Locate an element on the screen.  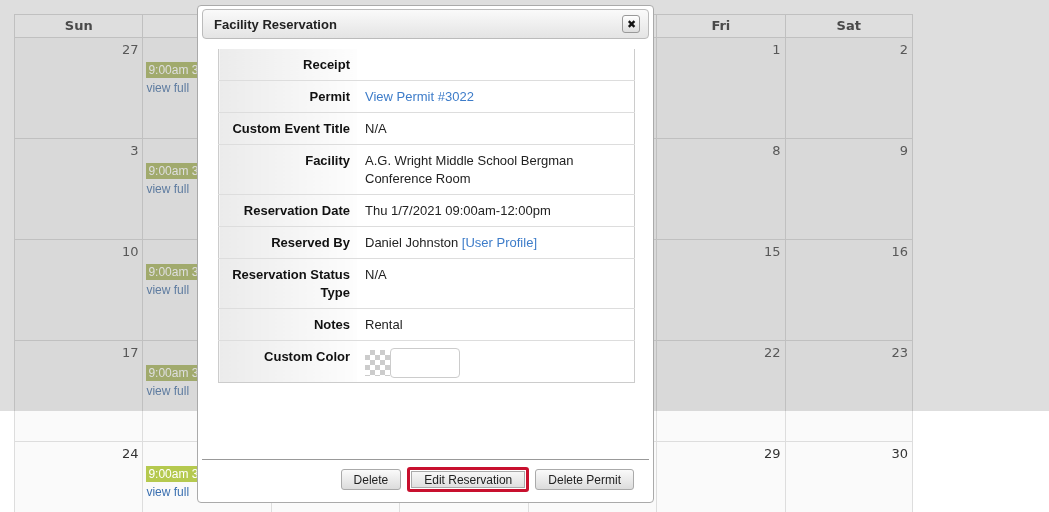
day-header: Sat is located at coordinates (848, 25).